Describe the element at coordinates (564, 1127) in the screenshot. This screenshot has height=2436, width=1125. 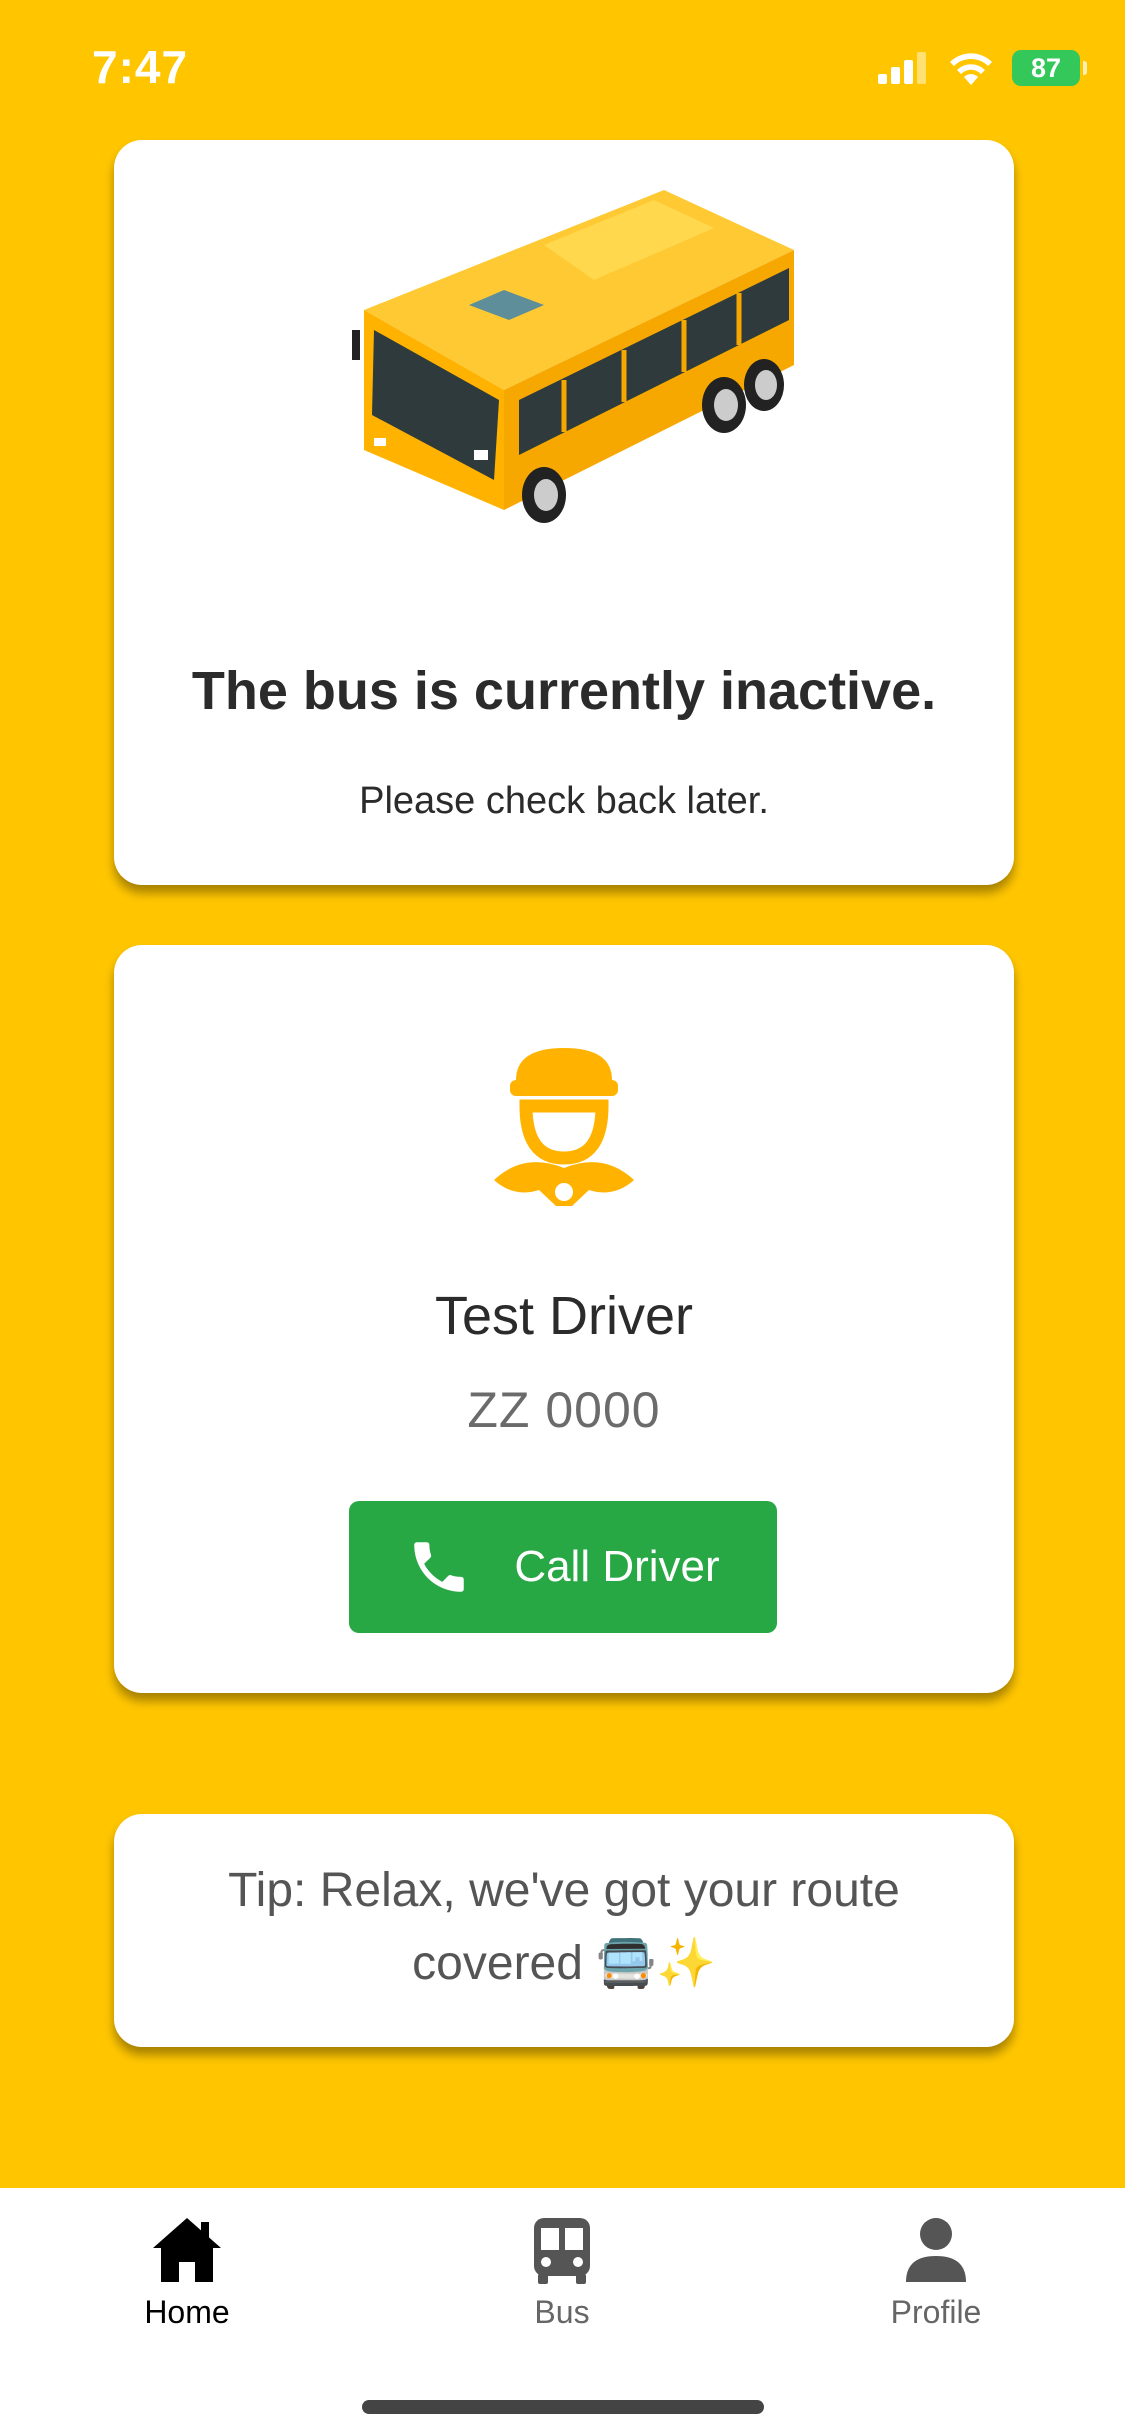
I see `driver-icon` at that location.